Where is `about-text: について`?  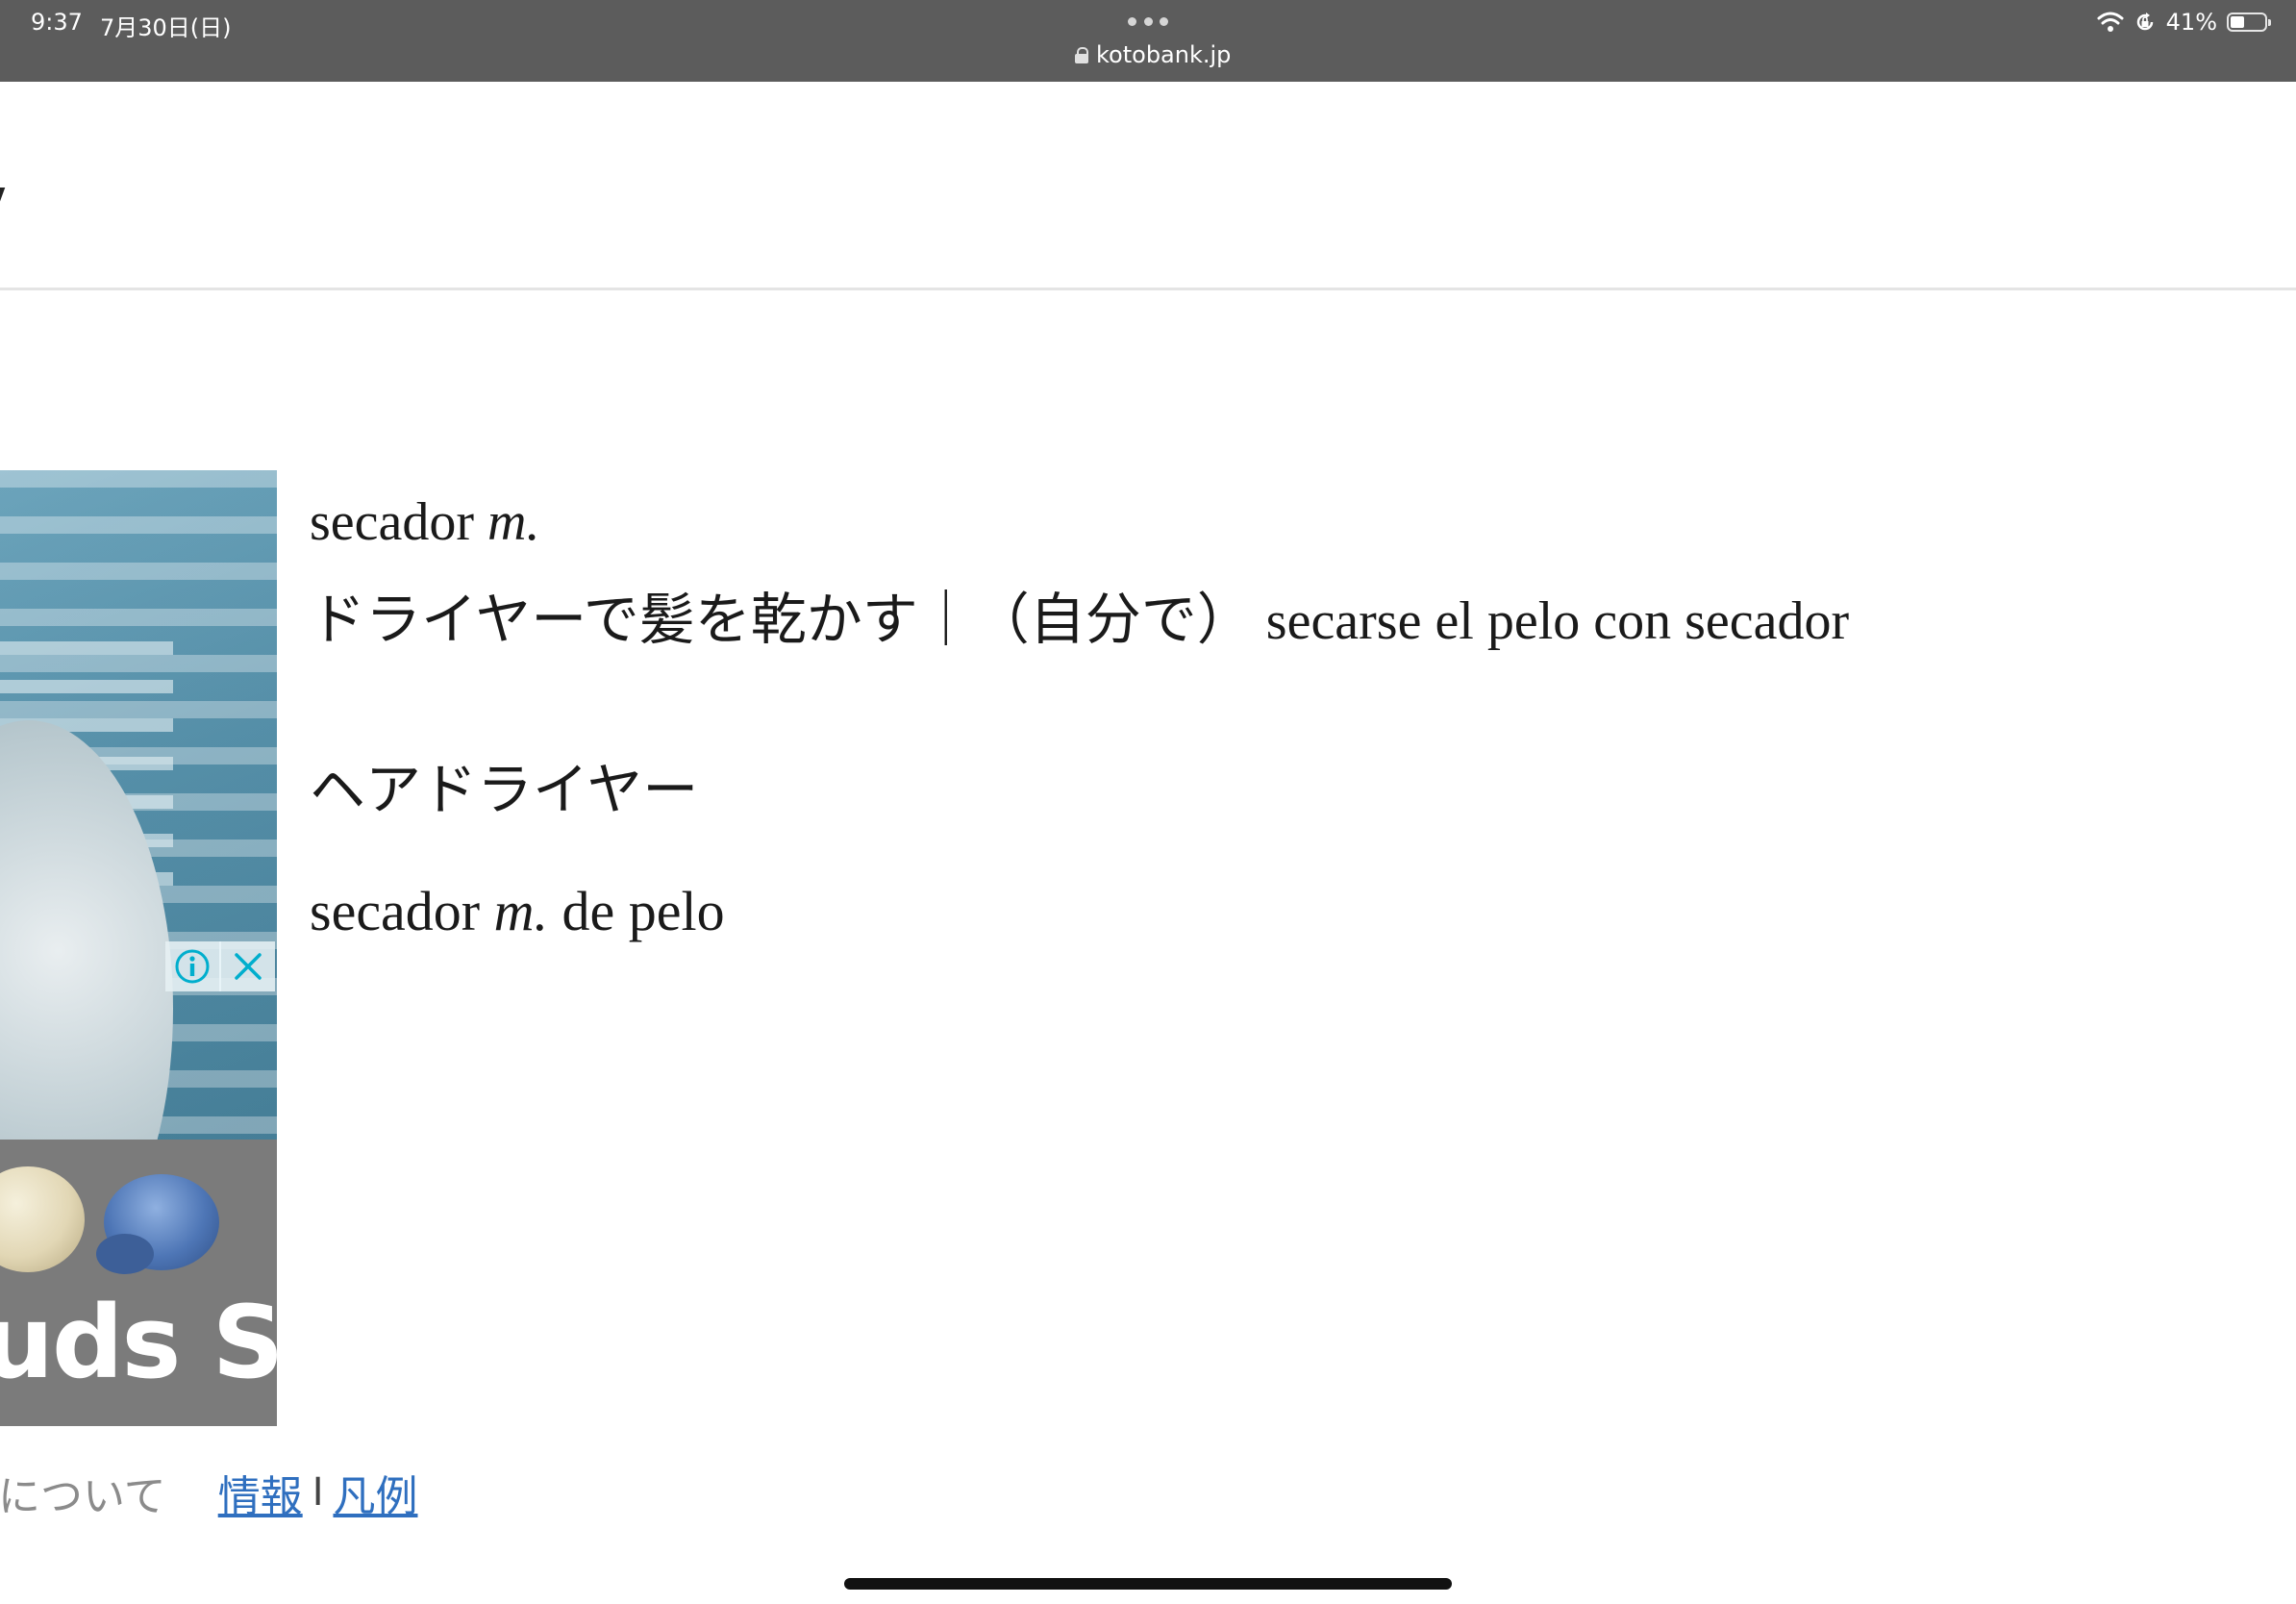 about-text: について is located at coordinates (83, 1496).